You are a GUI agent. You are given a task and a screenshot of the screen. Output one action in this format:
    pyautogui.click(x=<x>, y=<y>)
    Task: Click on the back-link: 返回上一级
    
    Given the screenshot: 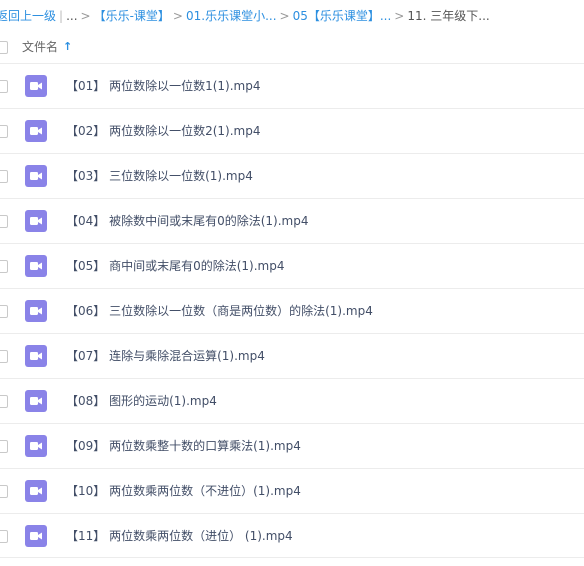 What is the action you would take?
    pyautogui.click(x=28, y=16)
    